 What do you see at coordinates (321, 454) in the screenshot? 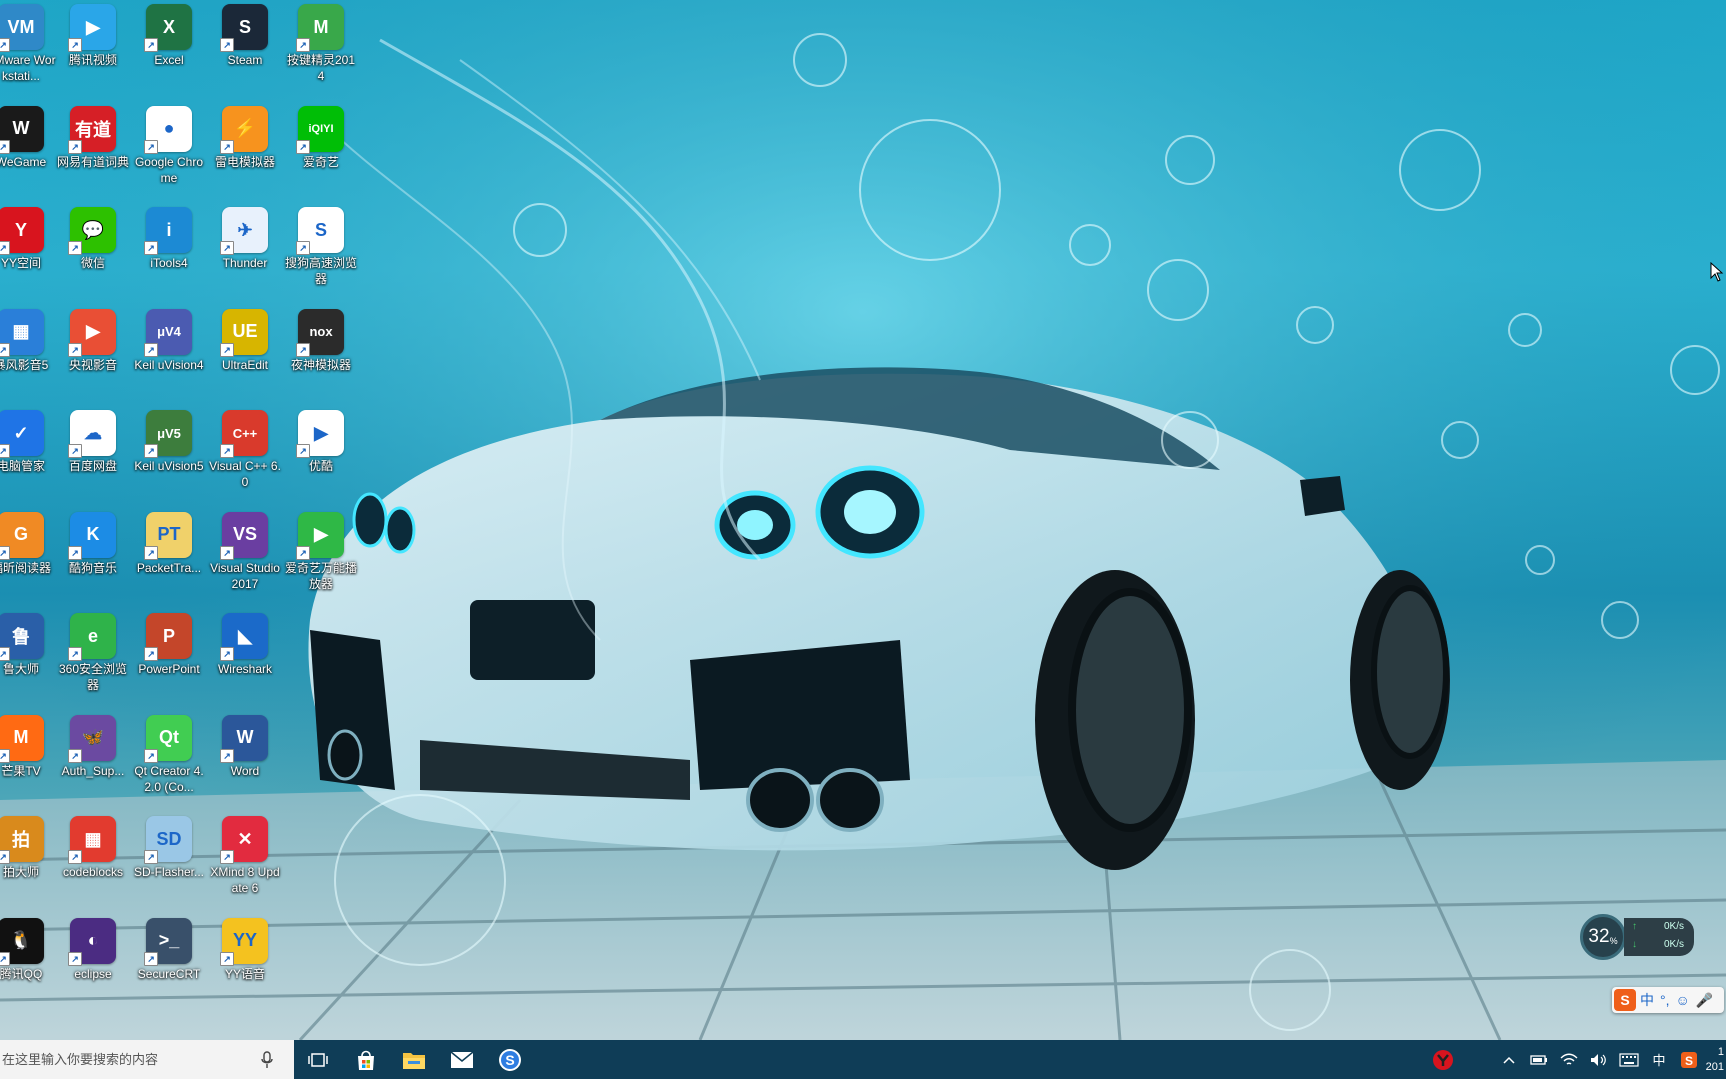
I see `desktop-icon-youku: ▶ ↗ 优酷` at bounding box center [321, 454].